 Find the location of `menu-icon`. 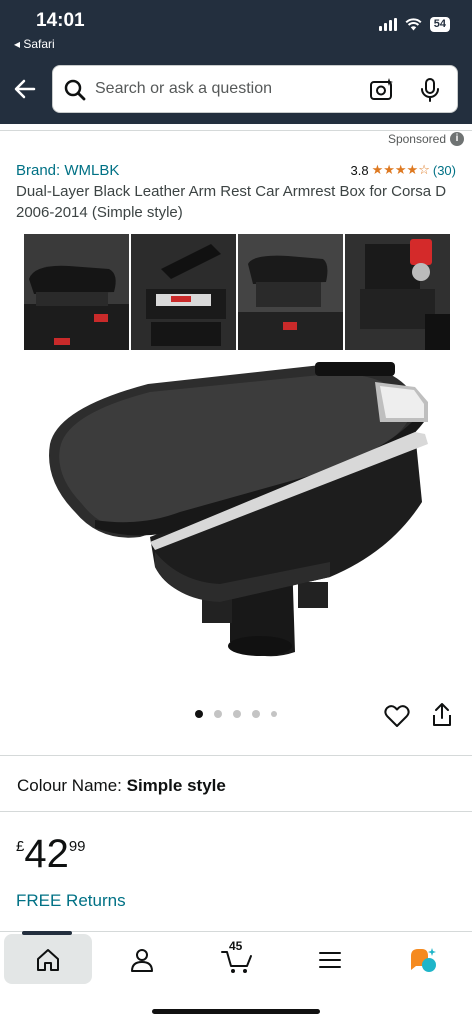

menu-icon is located at coordinates (330, 960).